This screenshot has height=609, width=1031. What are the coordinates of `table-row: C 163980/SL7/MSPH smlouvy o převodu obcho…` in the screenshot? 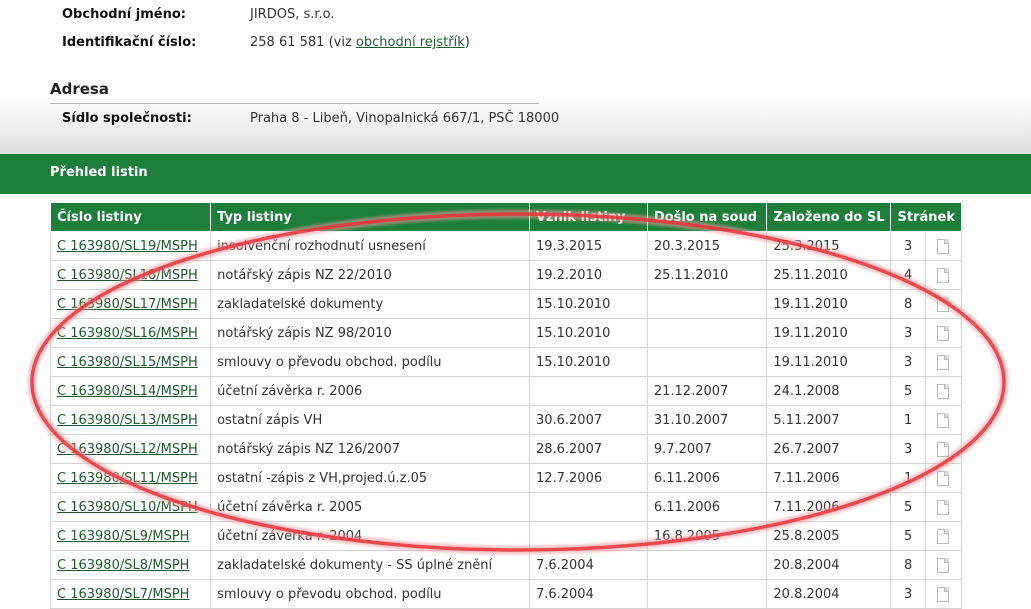 It's located at (506, 594).